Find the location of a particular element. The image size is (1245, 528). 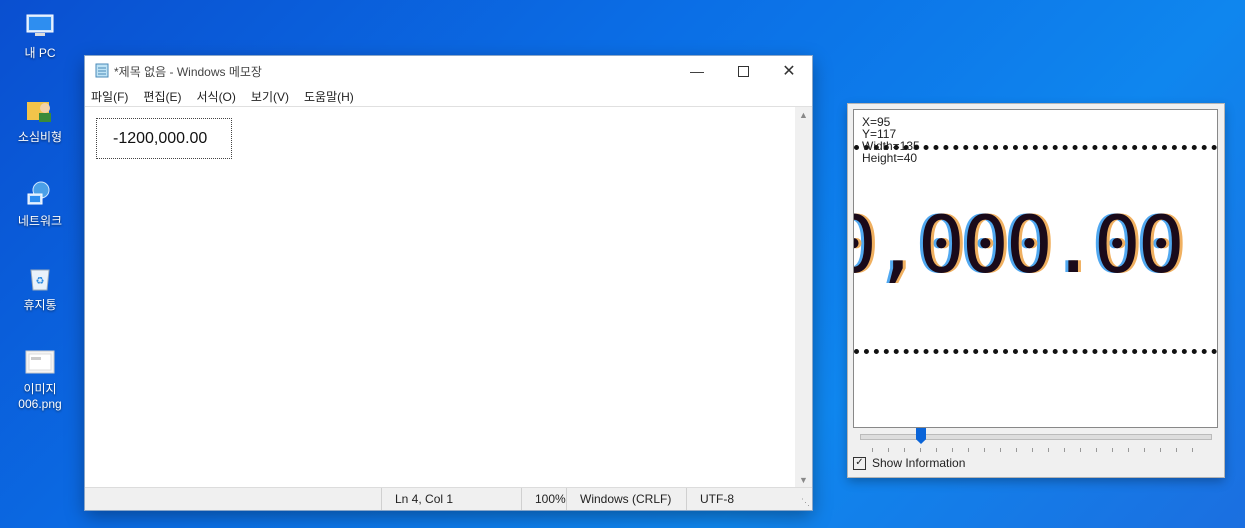

image-file-icon is located at coordinates (40, 362).